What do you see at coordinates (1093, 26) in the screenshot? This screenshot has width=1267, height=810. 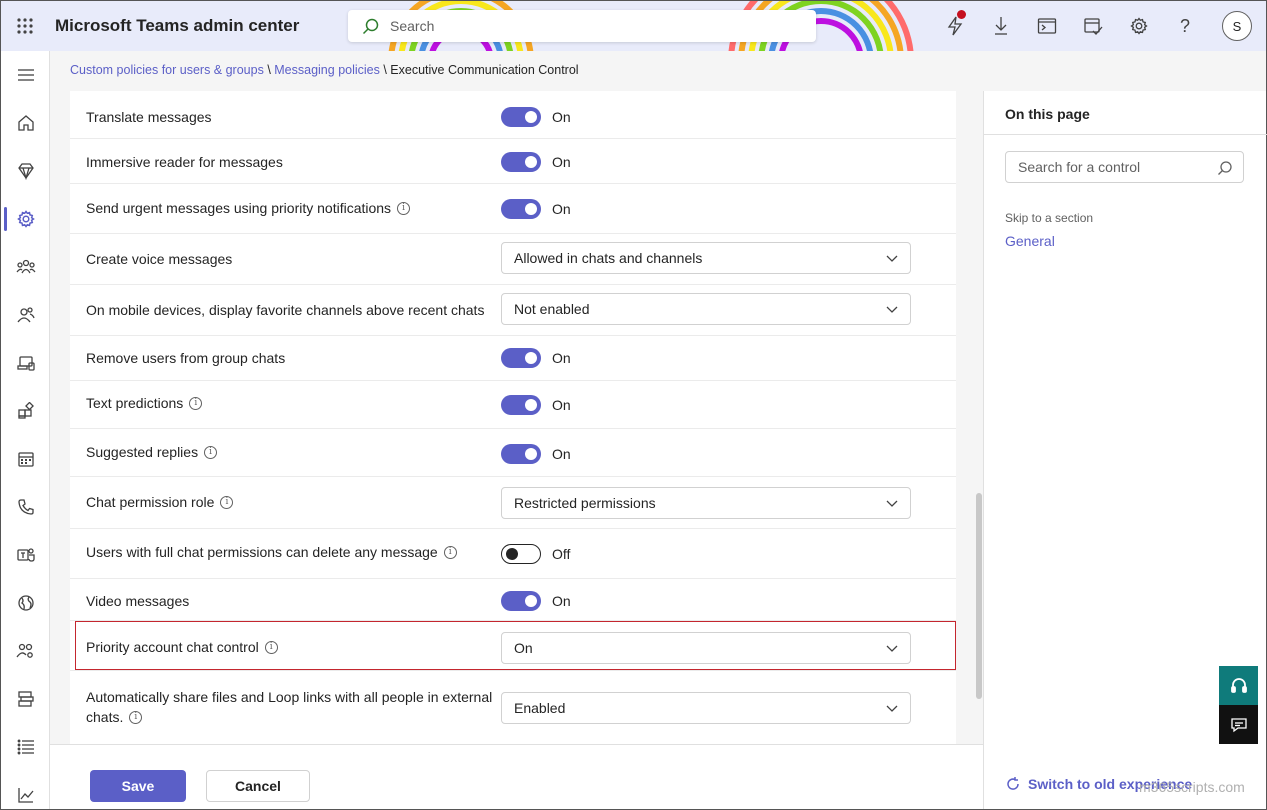 I see `calendar-check-icon` at bounding box center [1093, 26].